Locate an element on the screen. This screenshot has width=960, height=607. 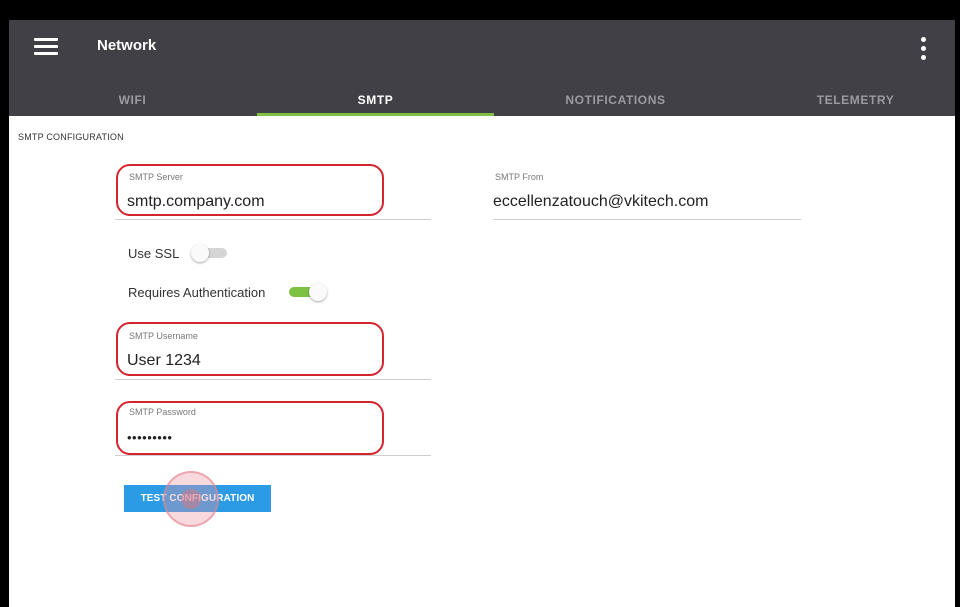
smtp-from-label: SMTP From is located at coordinates (519, 177).